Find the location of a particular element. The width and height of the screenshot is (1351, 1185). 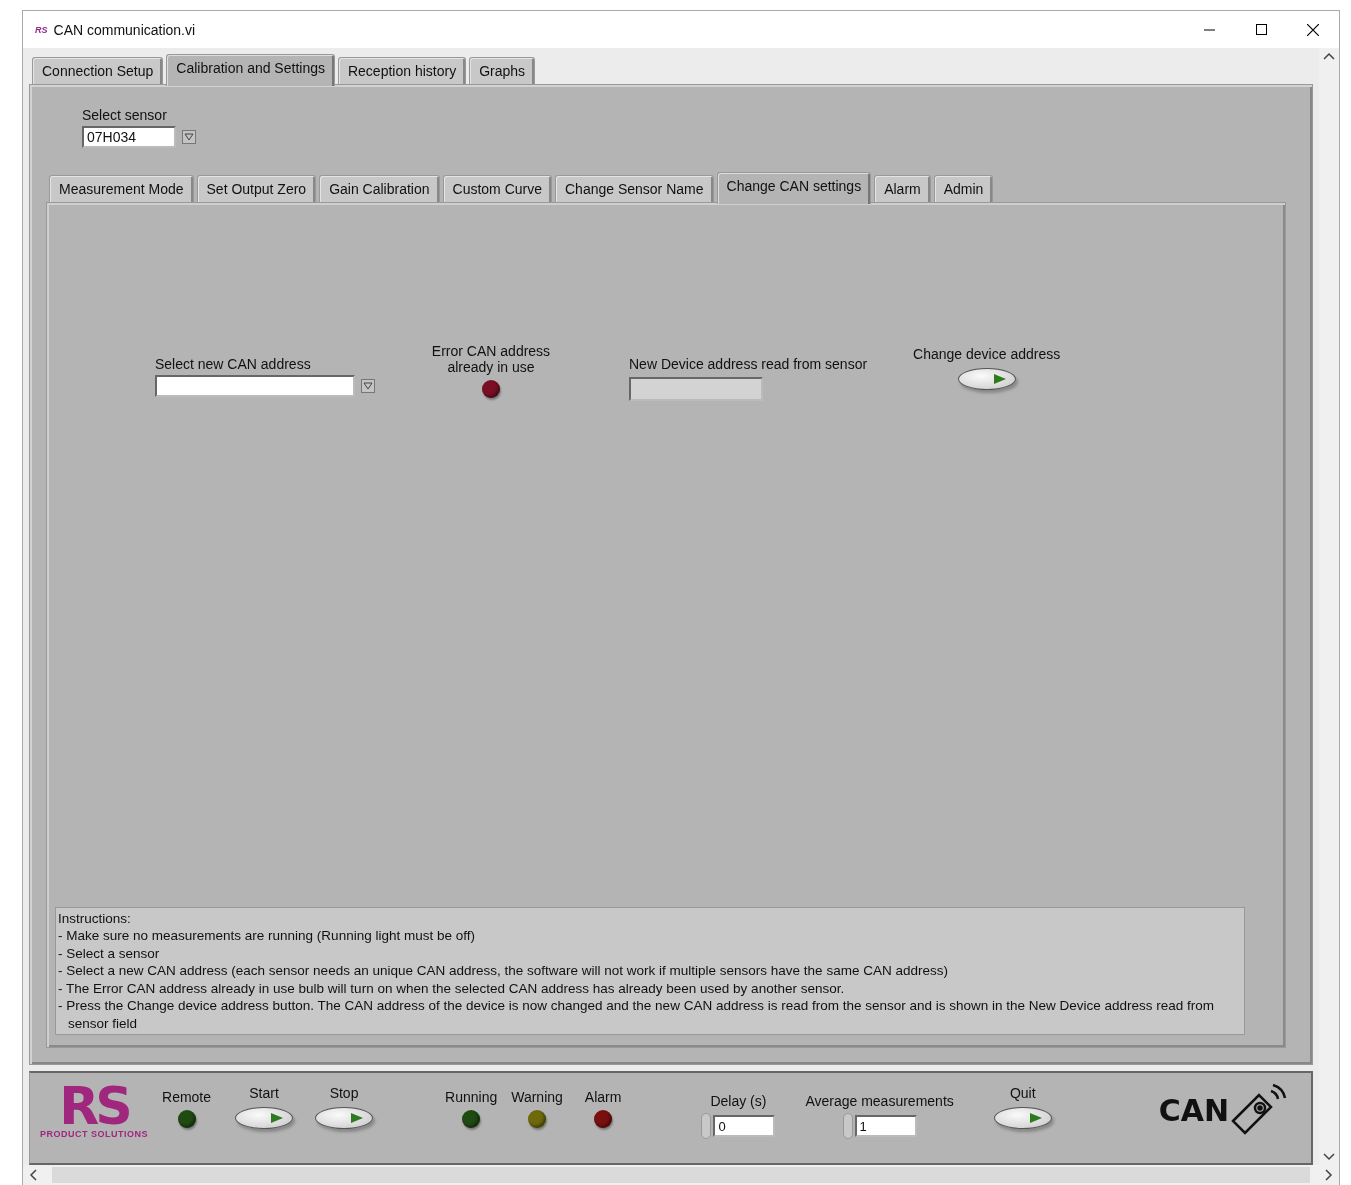

scroll-down-icon is located at coordinates (1329, 1156).